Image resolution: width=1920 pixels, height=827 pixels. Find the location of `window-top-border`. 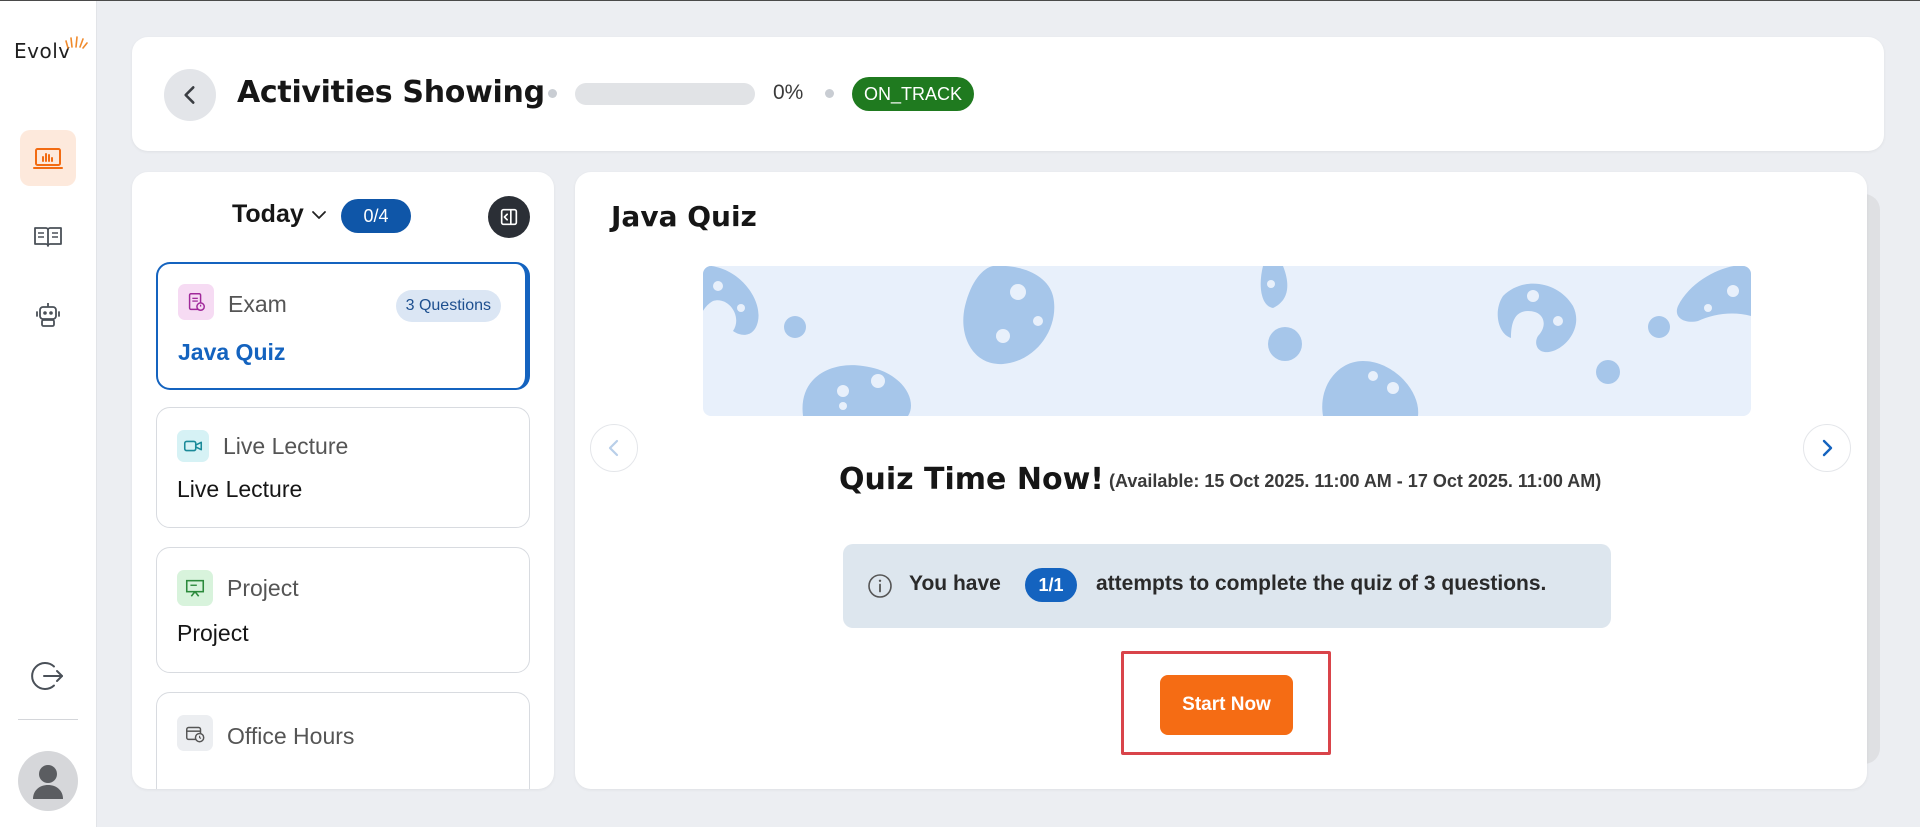

window-top-border is located at coordinates (960, 0).